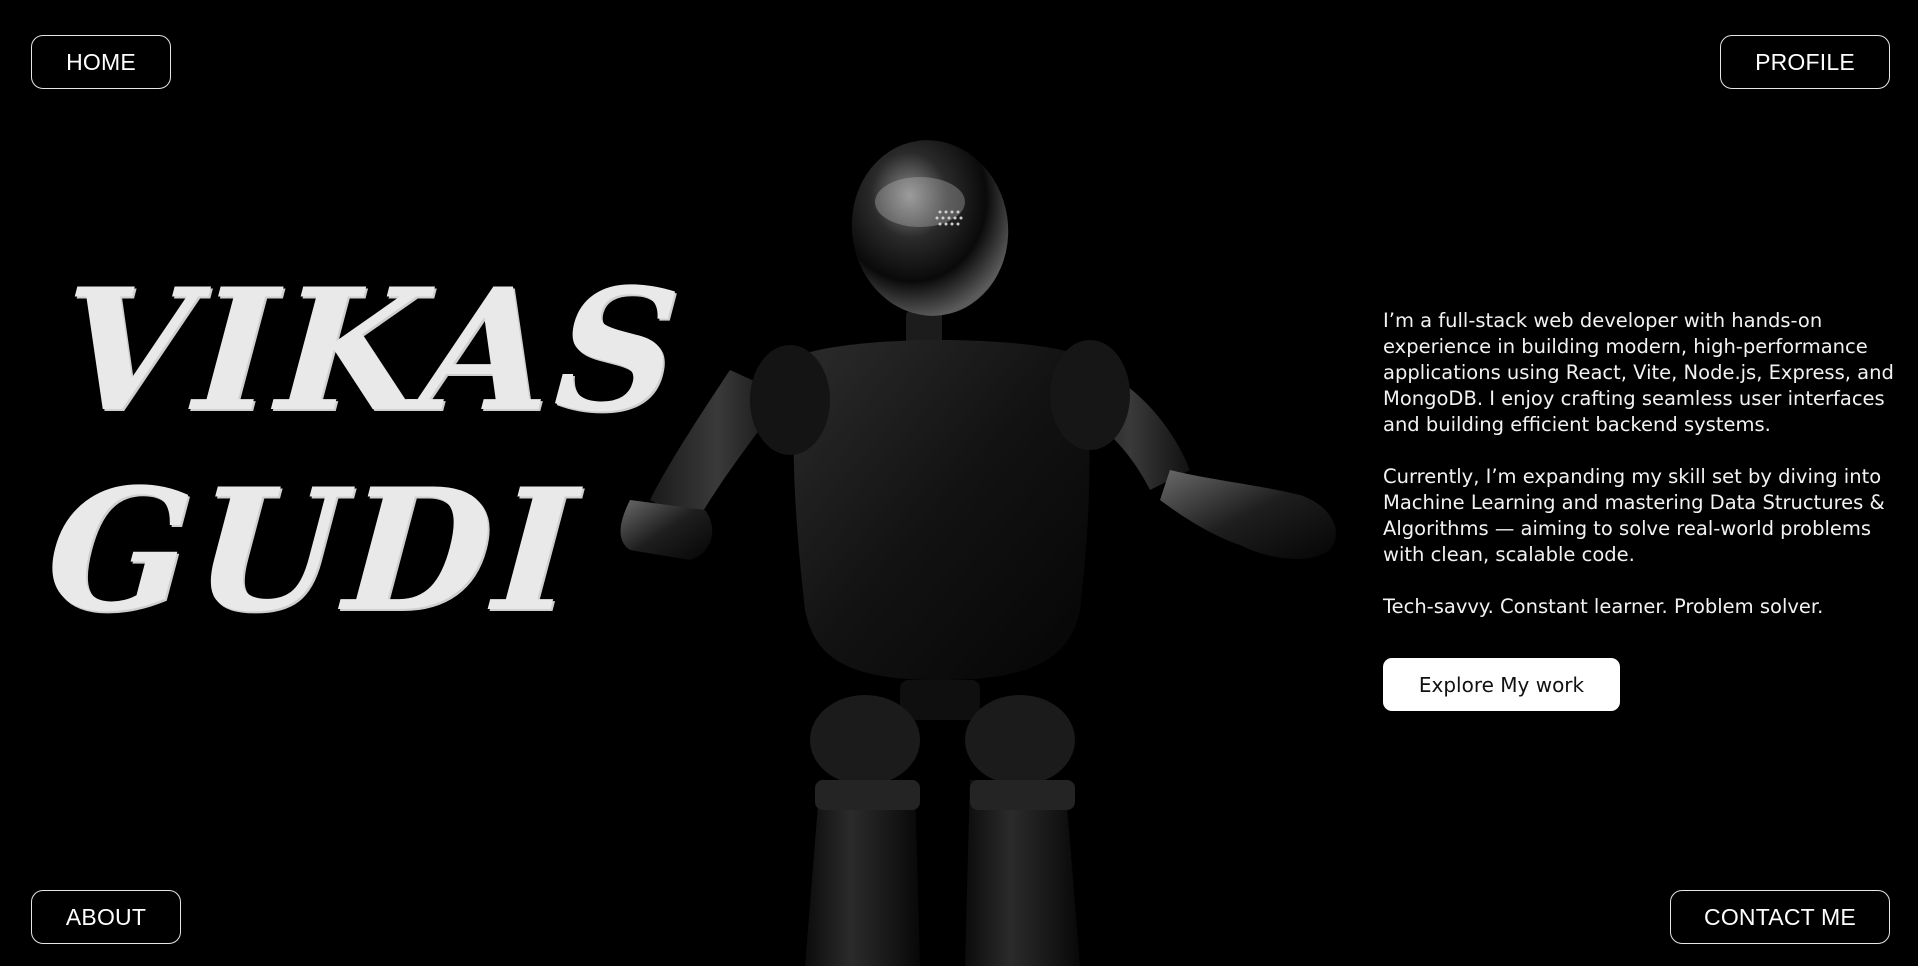 The width and height of the screenshot is (1918, 966). What do you see at coordinates (941, 510) in the screenshot?
I see `robot-torso` at bounding box center [941, 510].